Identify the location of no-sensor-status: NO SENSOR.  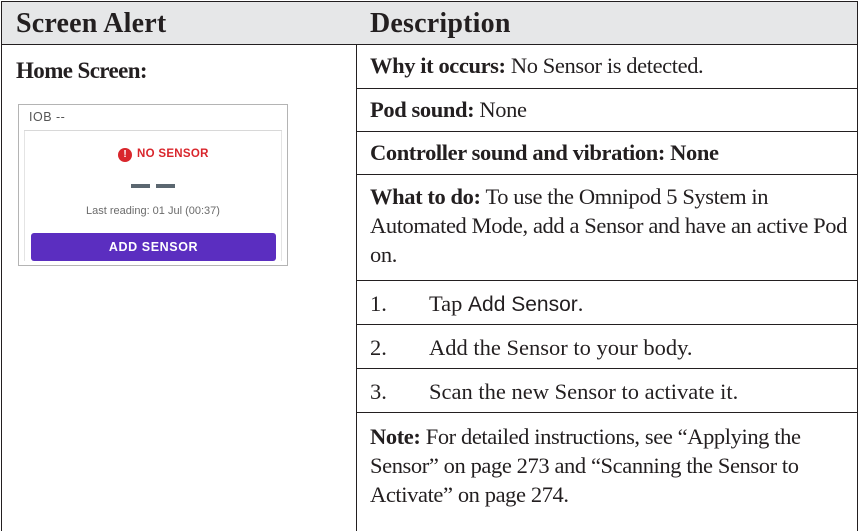
(173, 154).